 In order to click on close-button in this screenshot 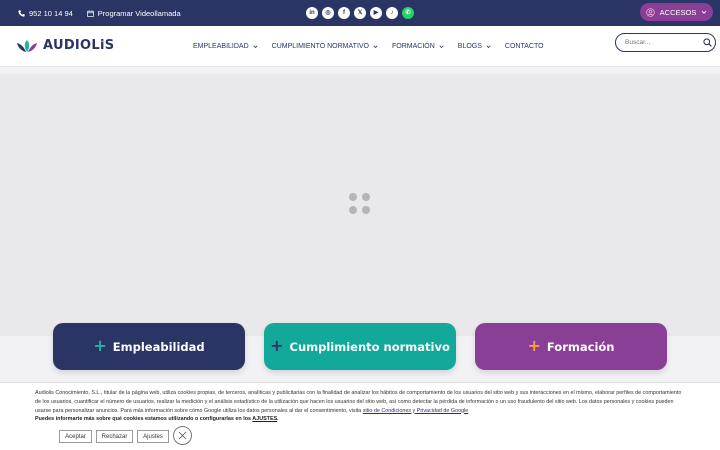, I will do `click(182, 435)`.